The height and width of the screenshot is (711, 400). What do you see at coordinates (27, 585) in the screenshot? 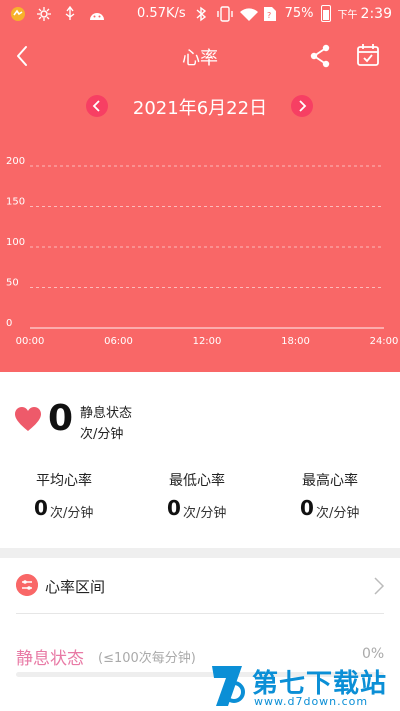
I see `zones-icon` at bounding box center [27, 585].